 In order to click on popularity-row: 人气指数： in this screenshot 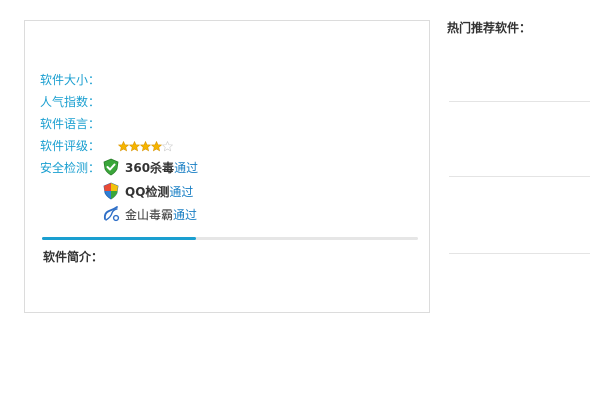, I will do `click(70, 102)`.